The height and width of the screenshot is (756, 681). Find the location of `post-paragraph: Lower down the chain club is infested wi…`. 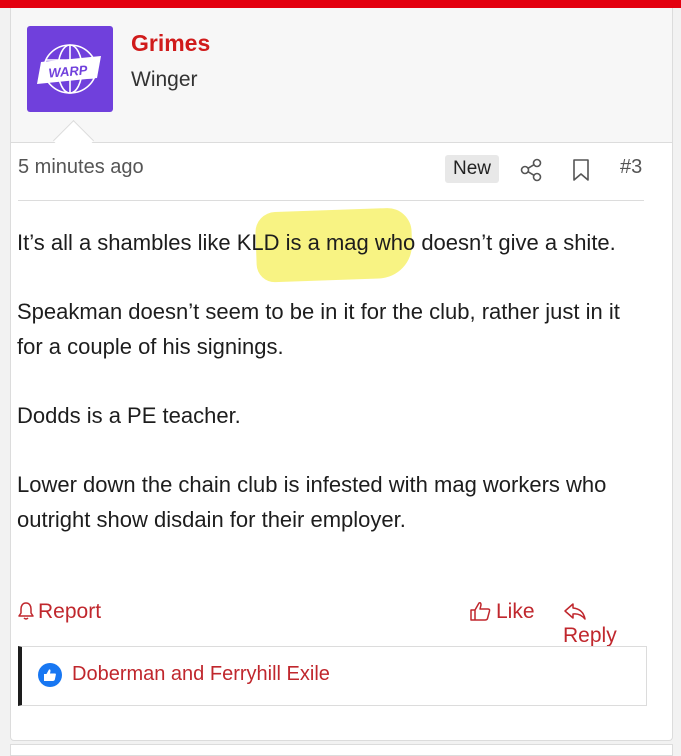

post-paragraph: Lower down the chain club is infested wi… is located at coordinates (312, 502).